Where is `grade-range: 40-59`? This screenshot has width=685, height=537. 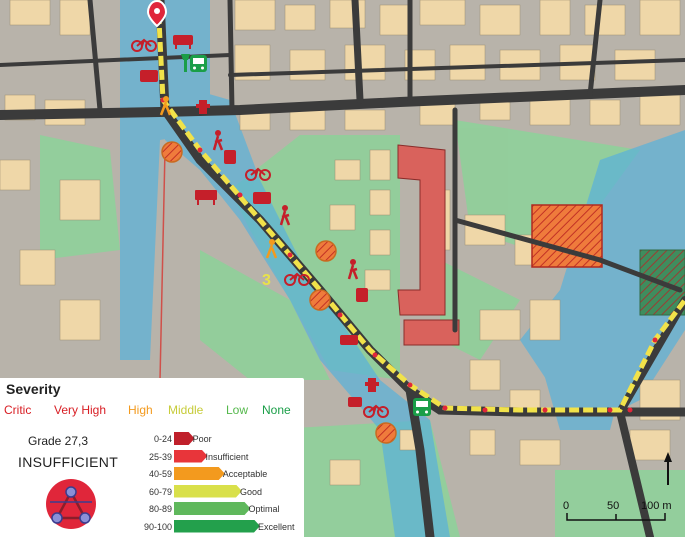 grade-range: 40-59 is located at coordinates (160, 474).